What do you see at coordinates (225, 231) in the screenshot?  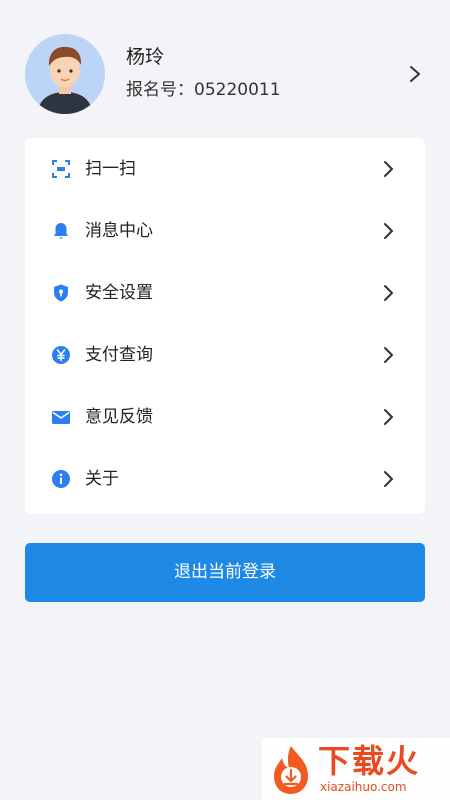 I see `menu-item-messages: 消息中心` at bounding box center [225, 231].